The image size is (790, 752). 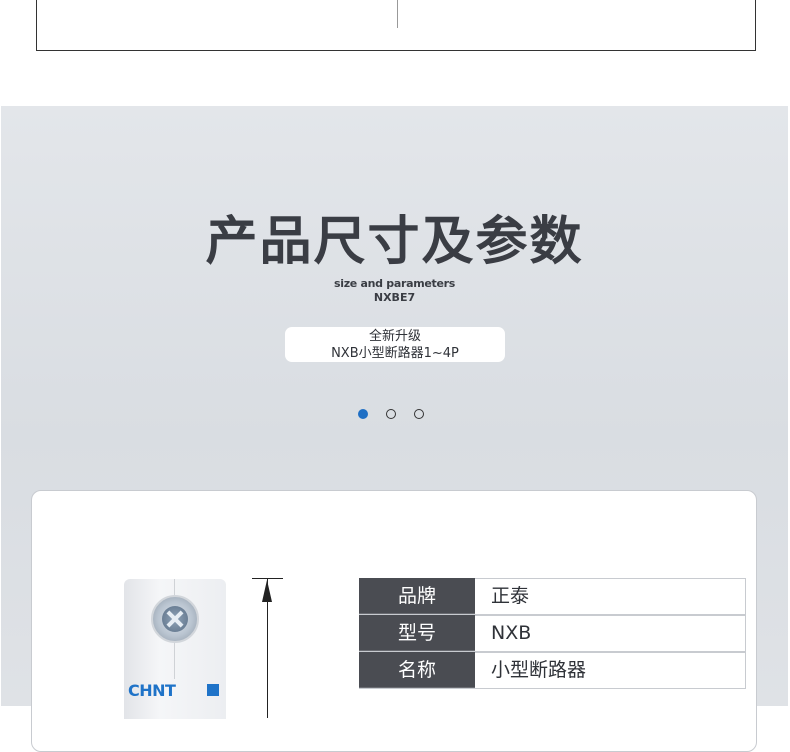 I want to click on table-row: 品牌 正泰, so click(x=552, y=596).